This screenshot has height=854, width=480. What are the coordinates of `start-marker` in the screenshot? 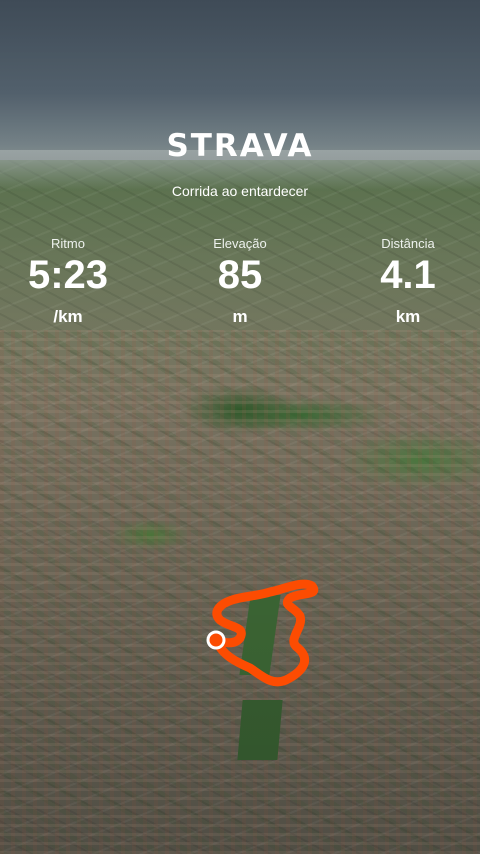 It's located at (216, 640).